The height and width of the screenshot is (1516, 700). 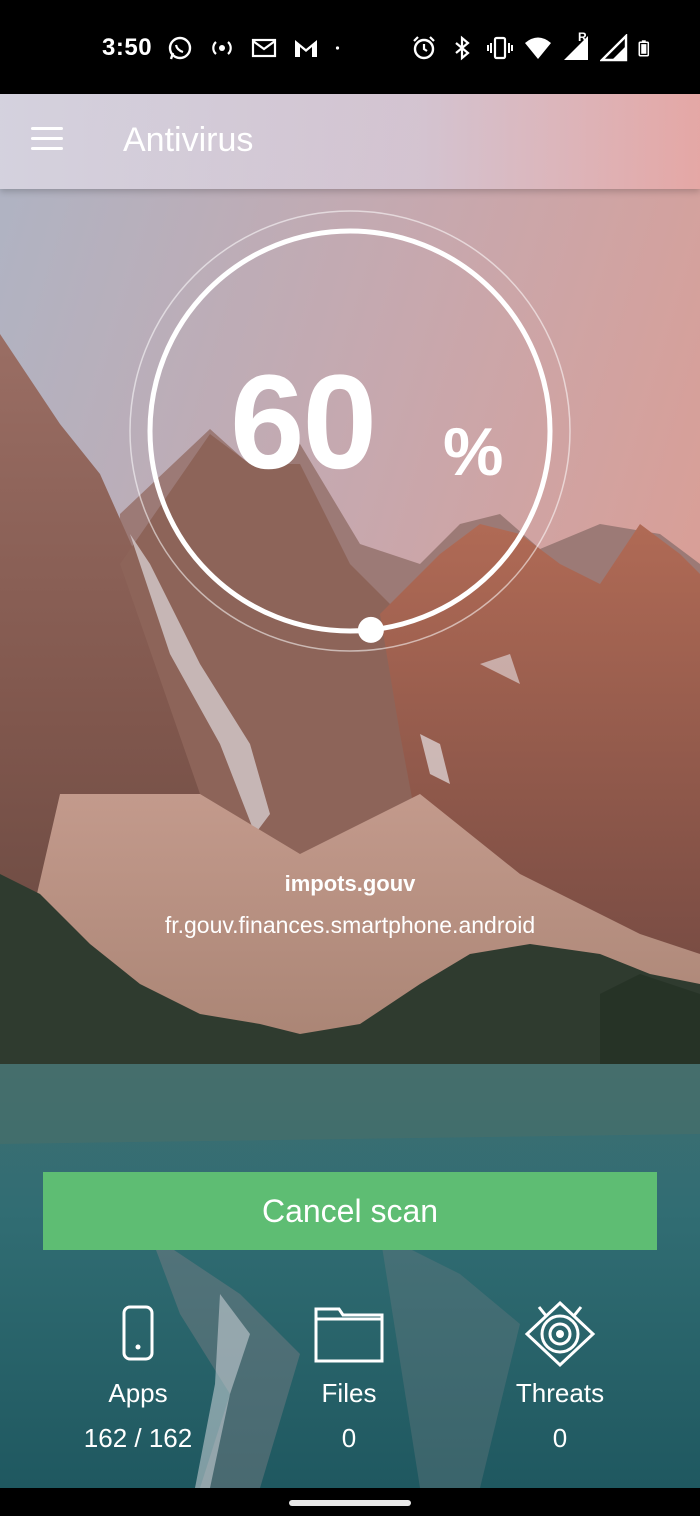 What do you see at coordinates (349, 1373) in the screenshot?
I see `stat-files: Files 0` at bounding box center [349, 1373].